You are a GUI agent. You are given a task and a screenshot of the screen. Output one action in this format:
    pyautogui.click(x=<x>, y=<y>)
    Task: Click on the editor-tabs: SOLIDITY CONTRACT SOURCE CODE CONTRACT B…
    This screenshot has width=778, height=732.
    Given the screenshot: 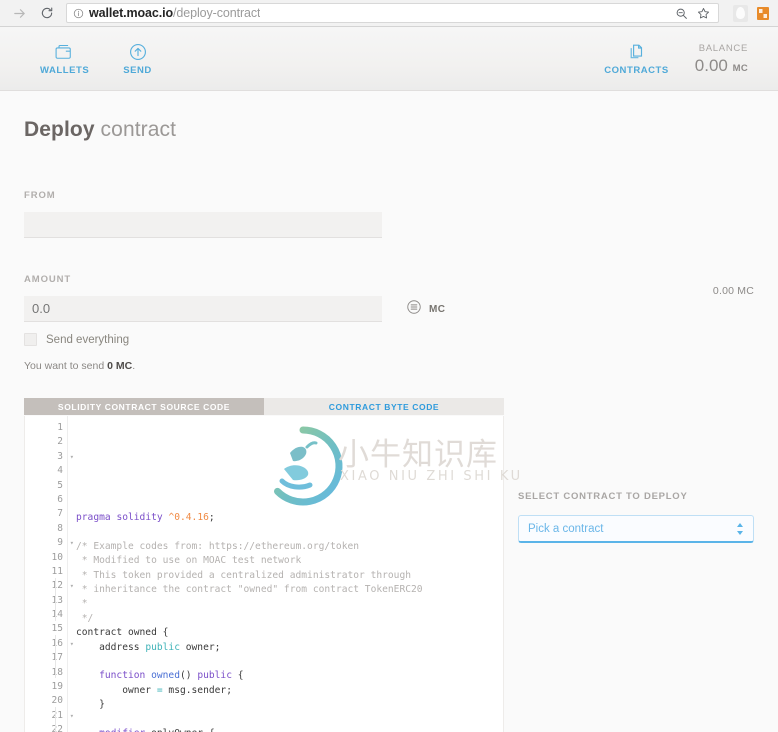 What is the action you would take?
    pyautogui.click(x=264, y=406)
    